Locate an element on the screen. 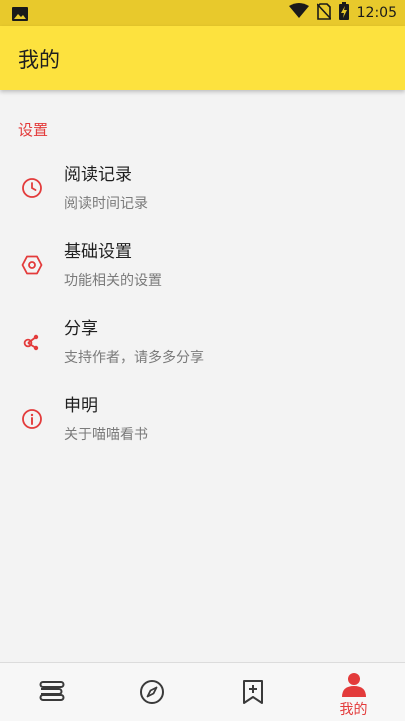 The width and height of the screenshot is (405, 721). info-icon is located at coordinates (32, 419).